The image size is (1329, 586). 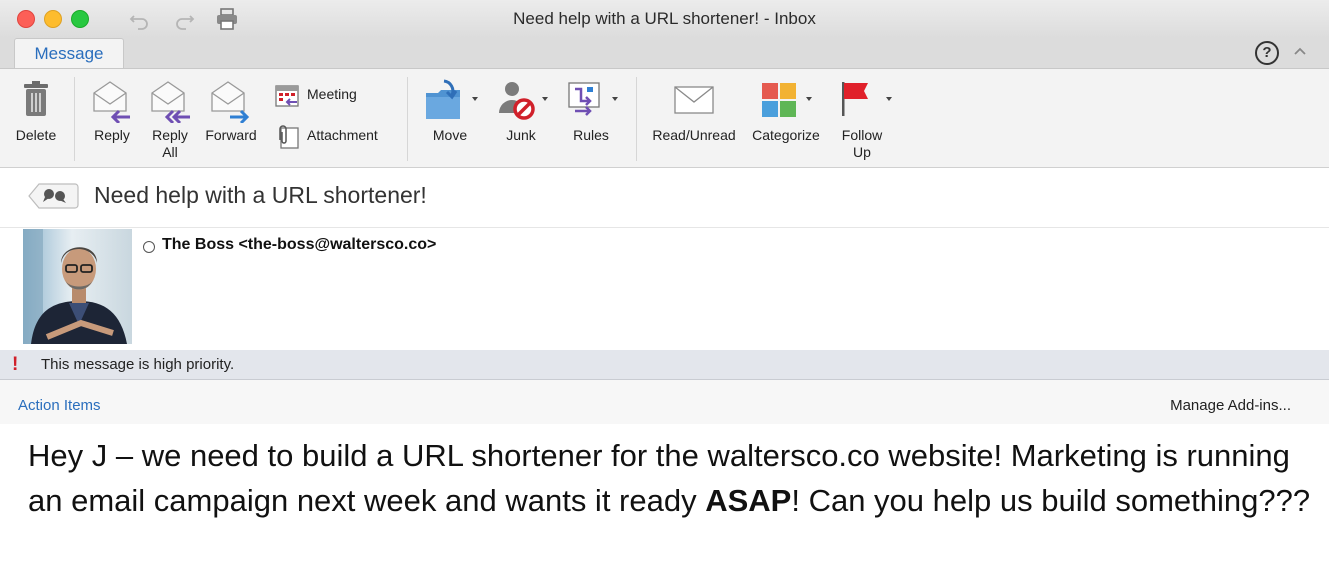 What do you see at coordinates (77, 286) in the screenshot?
I see `sender-avatar` at bounding box center [77, 286].